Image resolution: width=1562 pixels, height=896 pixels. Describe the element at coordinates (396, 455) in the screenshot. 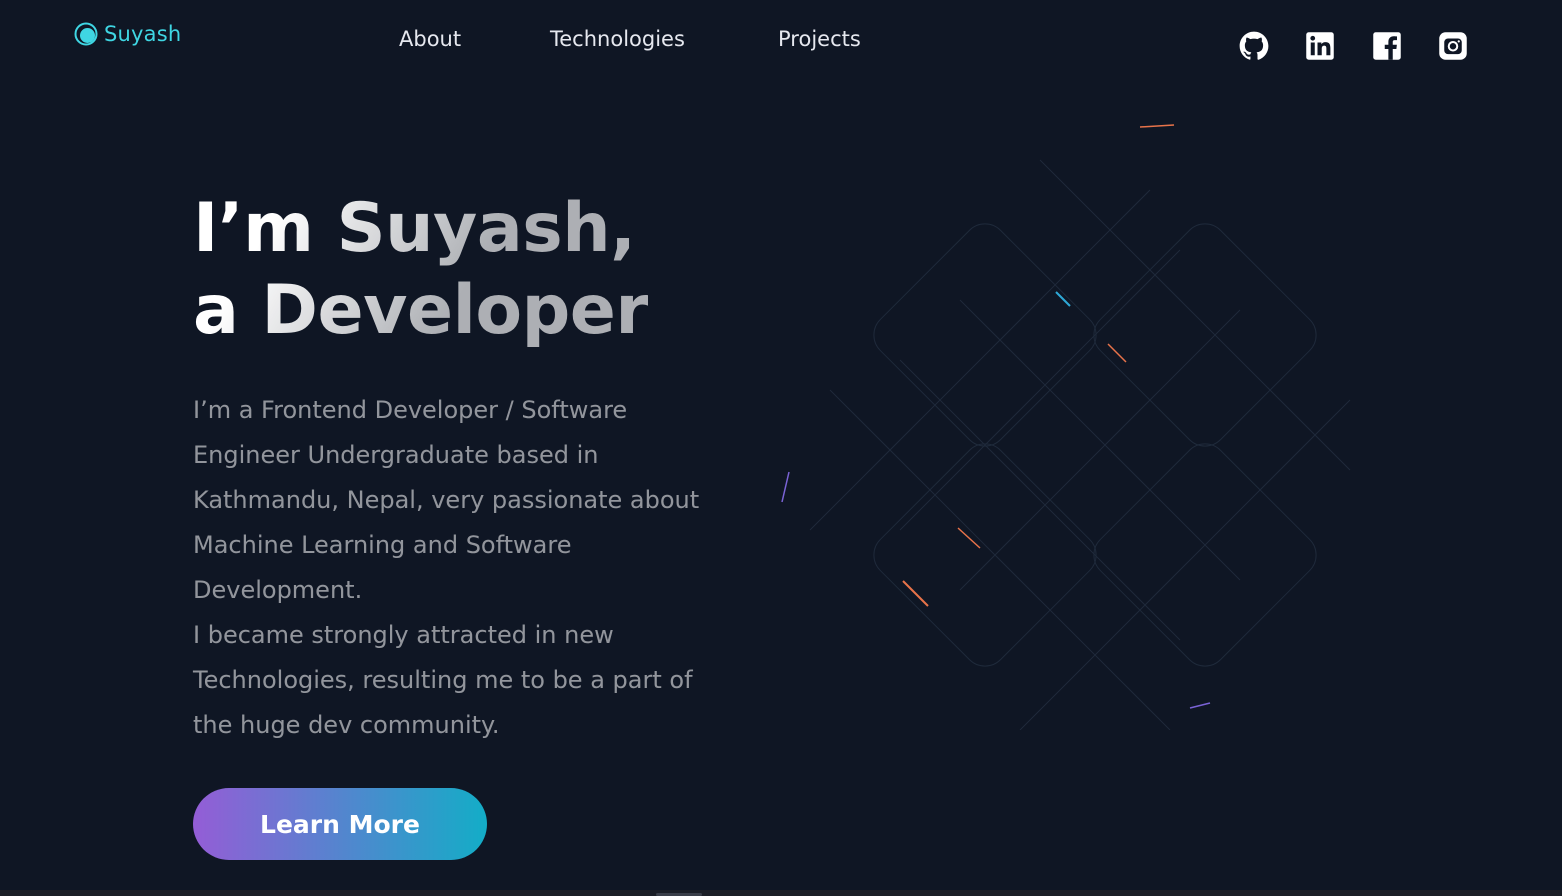

I see `hero-desc-line: Engineer Undergraduate based in` at that location.